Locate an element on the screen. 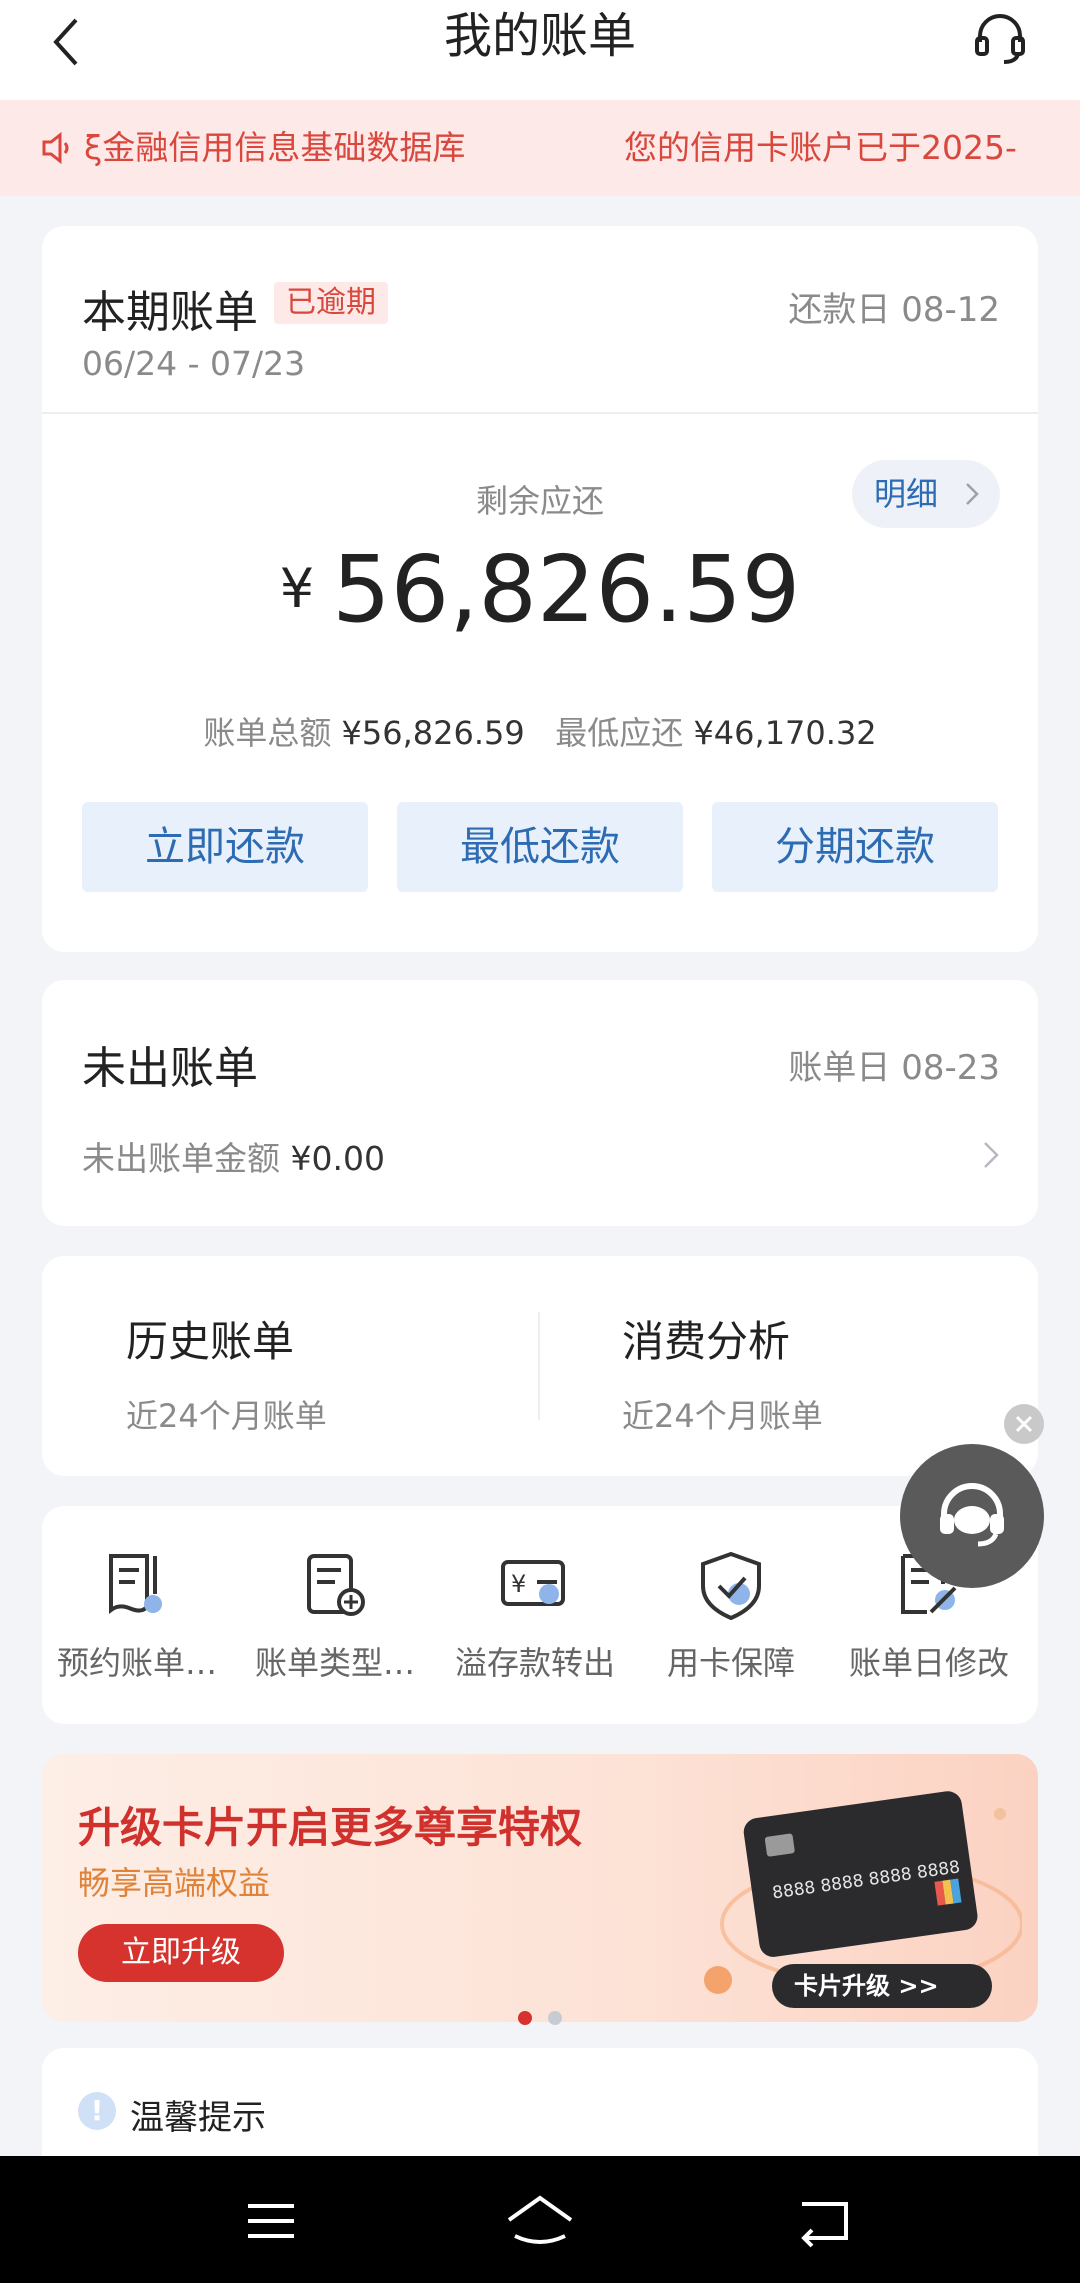  amount-row: ¥56,826.59 is located at coordinates (540, 589).